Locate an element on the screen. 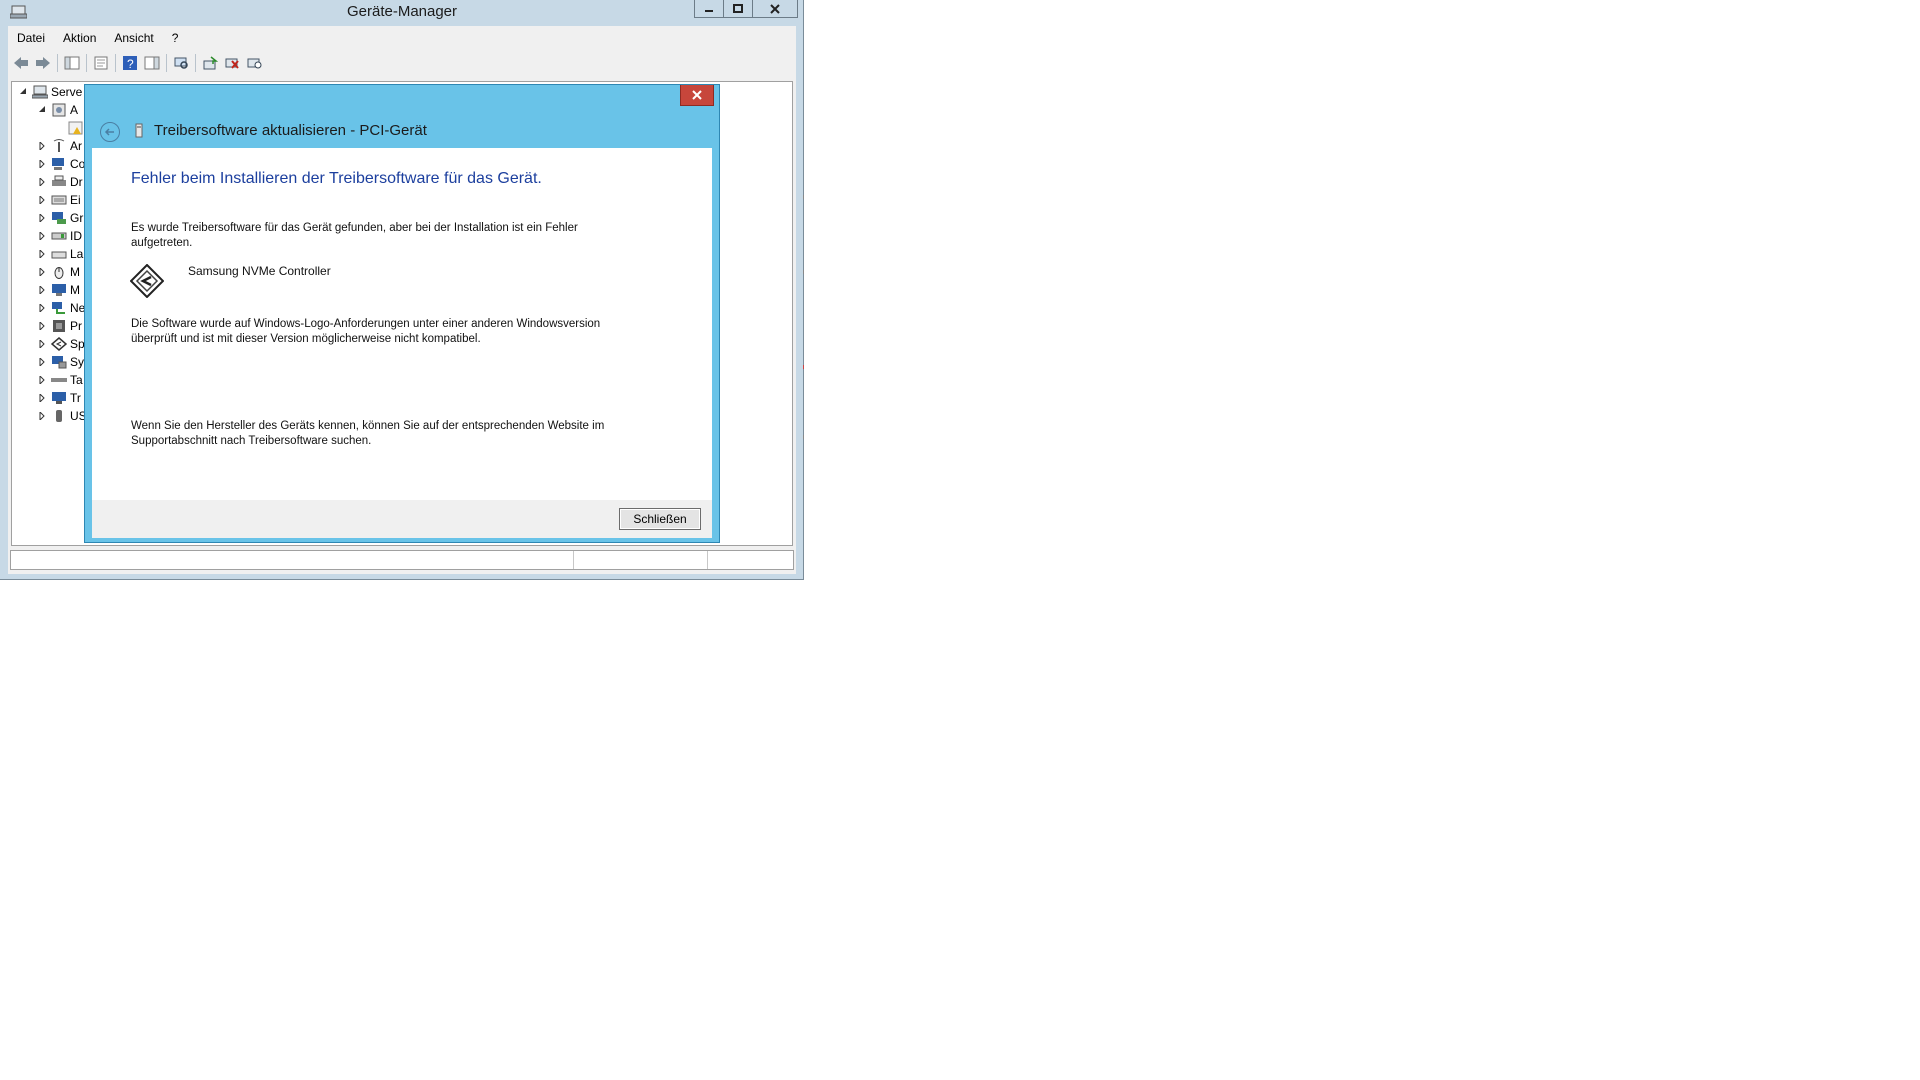 This screenshot has width=1920, height=1080. tree-category: Tr is located at coordinates (59, 397).